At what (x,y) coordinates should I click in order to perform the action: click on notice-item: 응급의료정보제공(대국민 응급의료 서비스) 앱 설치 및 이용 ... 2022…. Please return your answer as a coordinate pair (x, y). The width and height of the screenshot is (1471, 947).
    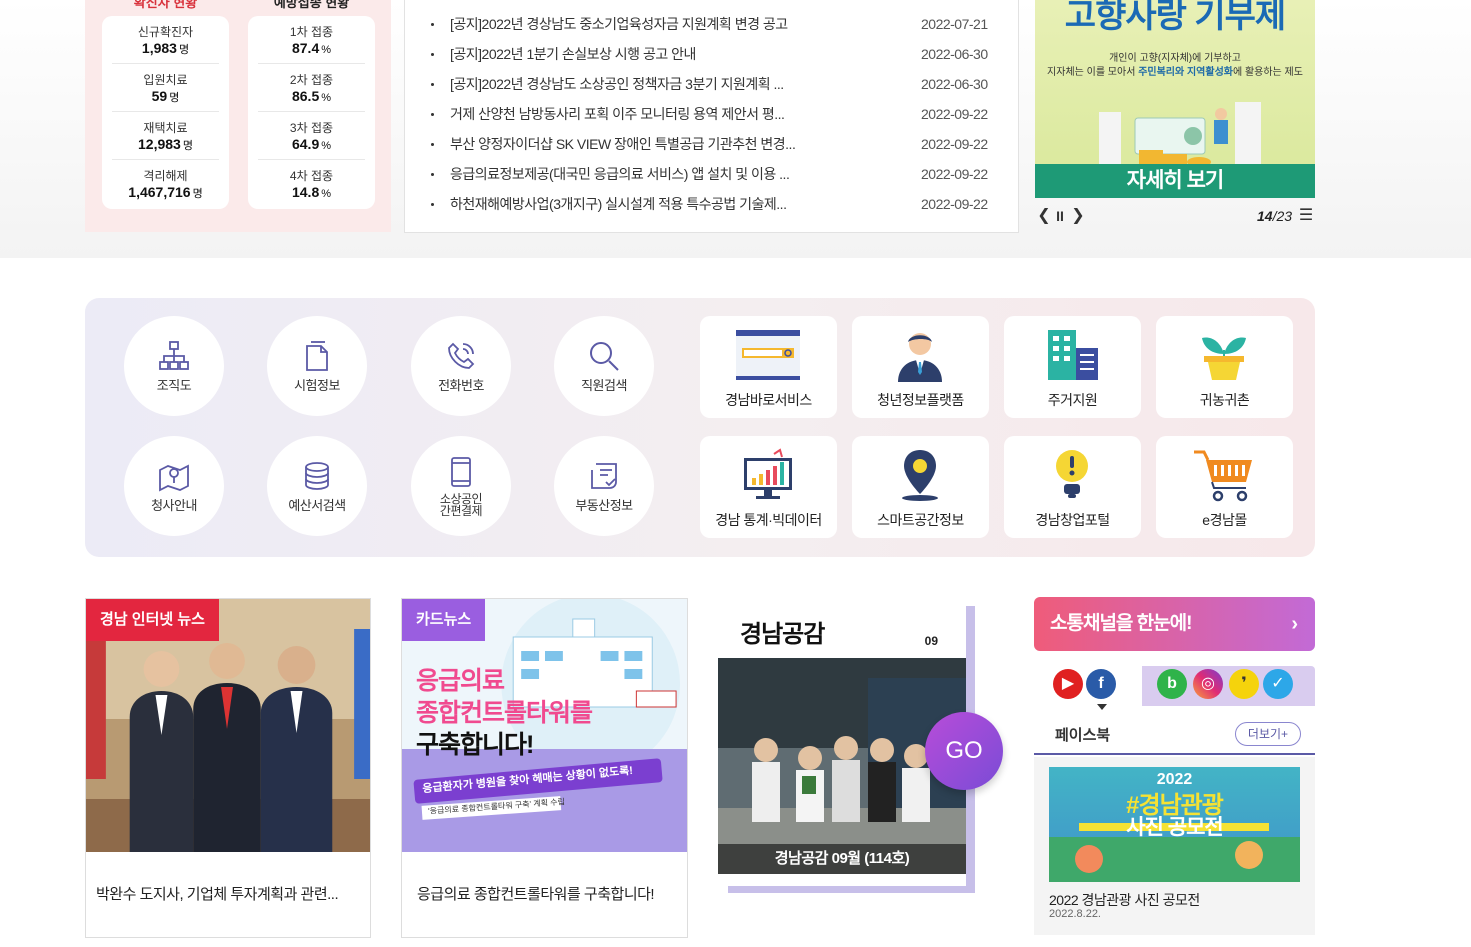
    Looking at the image, I should click on (711, 174).